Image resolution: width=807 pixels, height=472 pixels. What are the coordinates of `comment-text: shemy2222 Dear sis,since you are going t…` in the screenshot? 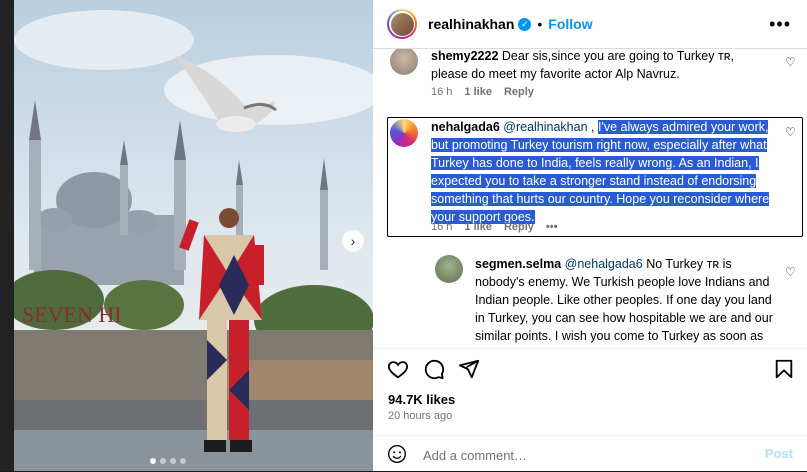 It's located at (596, 66).